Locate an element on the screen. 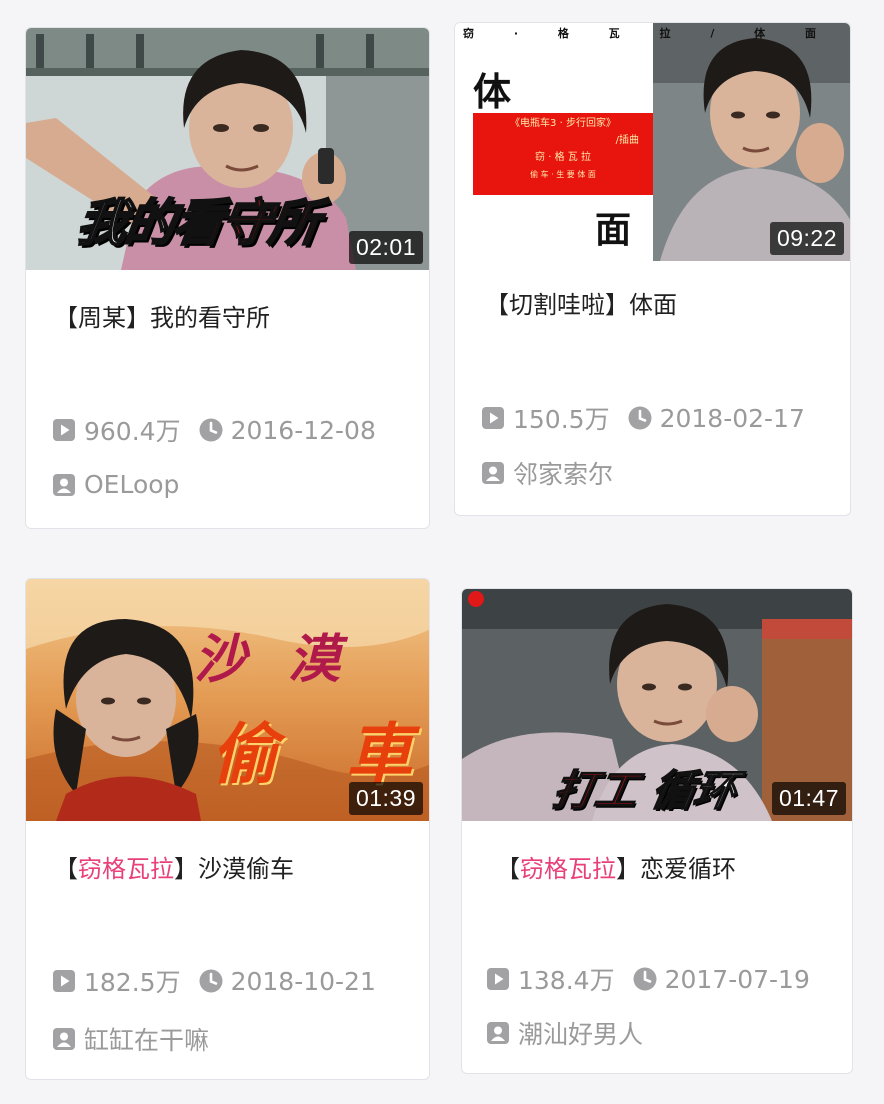 The height and width of the screenshot is (1104, 884). play-count-value: 960.4万 is located at coordinates (132, 431).